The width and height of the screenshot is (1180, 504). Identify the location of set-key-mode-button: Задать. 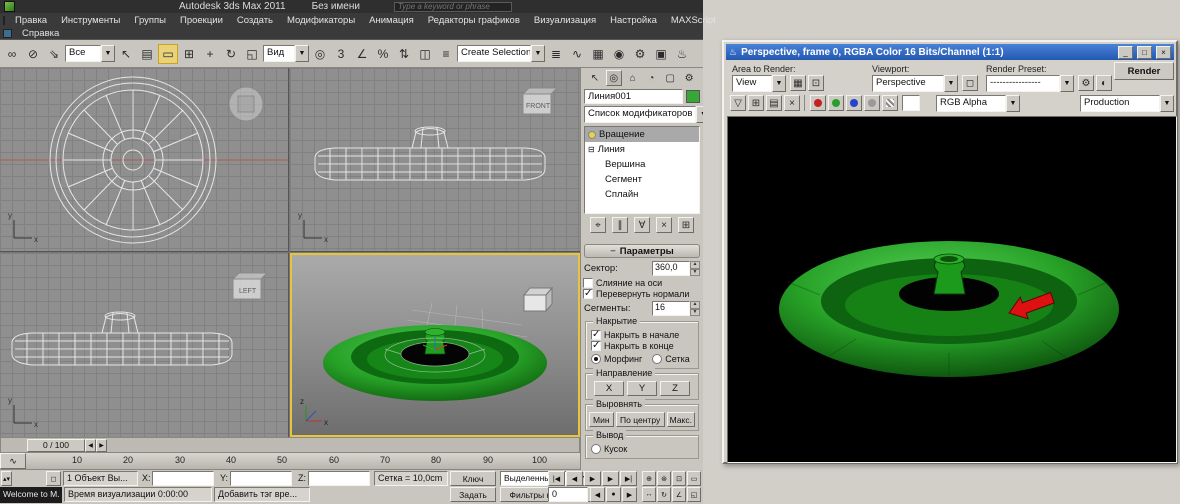
(473, 494).